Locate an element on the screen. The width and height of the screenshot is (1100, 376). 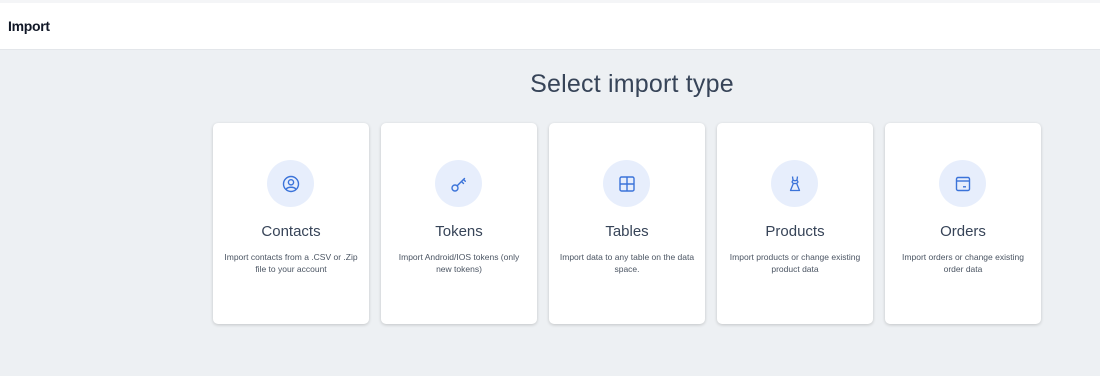
dress-icon is located at coordinates (794, 183).